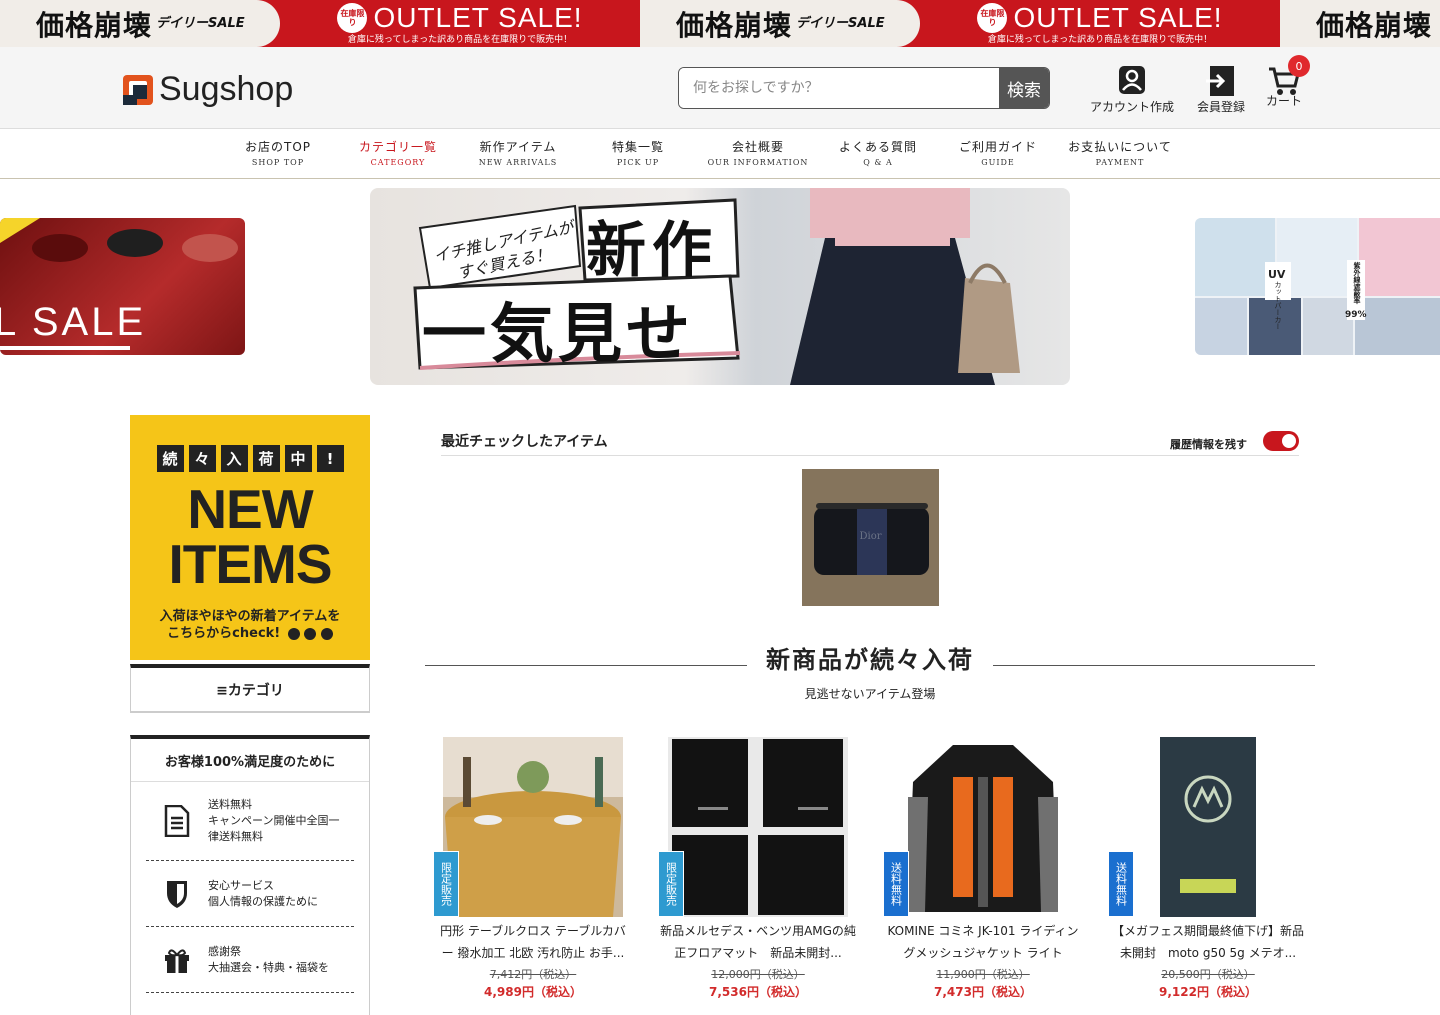 This screenshot has width=1440, height=1015. Describe the element at coordinates (1132, 80) in the screenshot. I see `account-icon` at that location.